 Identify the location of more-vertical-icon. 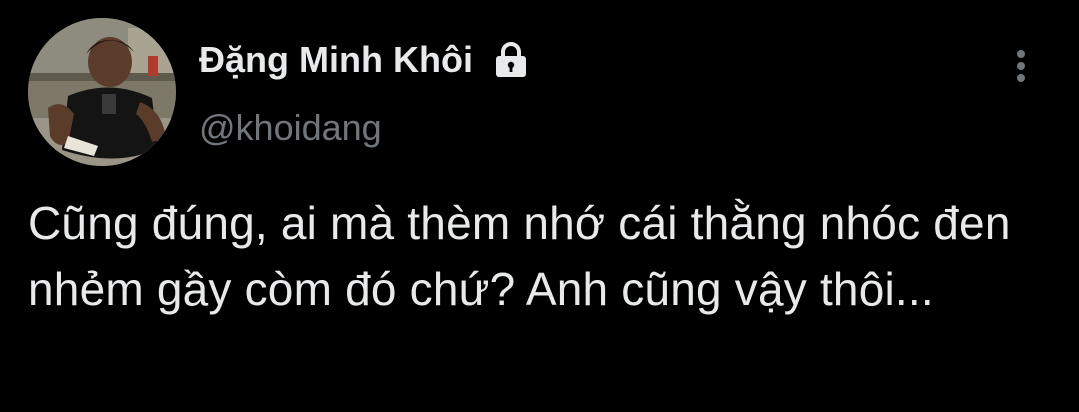
(1021, 66).